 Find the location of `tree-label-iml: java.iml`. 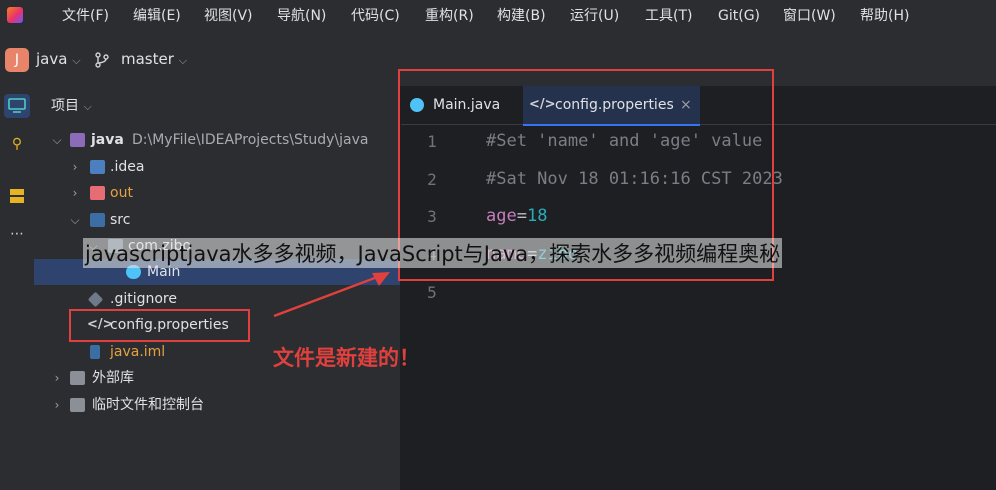

tree-label-iml: java.iml is located at coordinates (138, 352).